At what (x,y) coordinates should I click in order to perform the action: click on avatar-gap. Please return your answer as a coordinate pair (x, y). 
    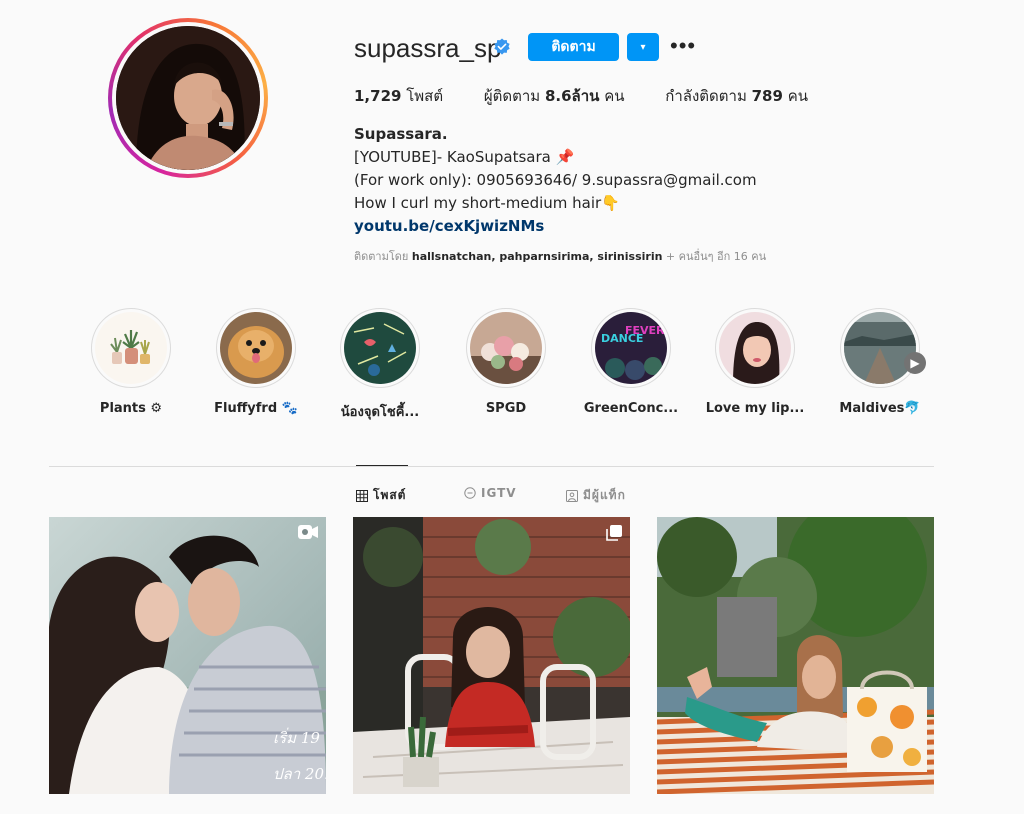
    Looking at the image, I should click on (188, 98).